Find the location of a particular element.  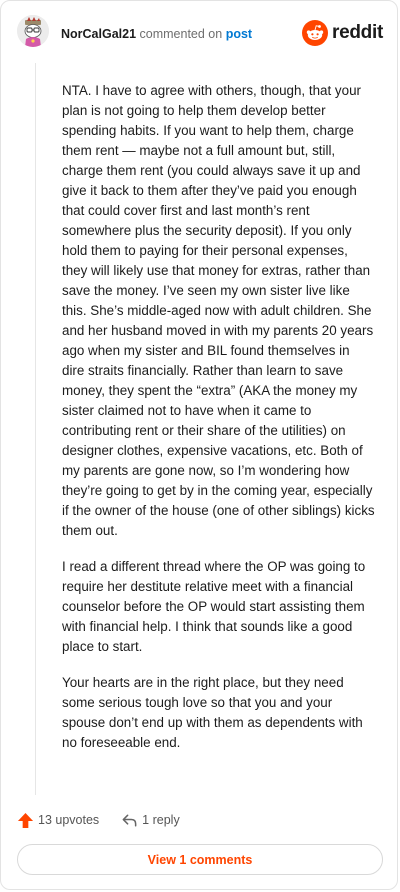

upvote-arrow-icon is located at coordinates (25, 820).